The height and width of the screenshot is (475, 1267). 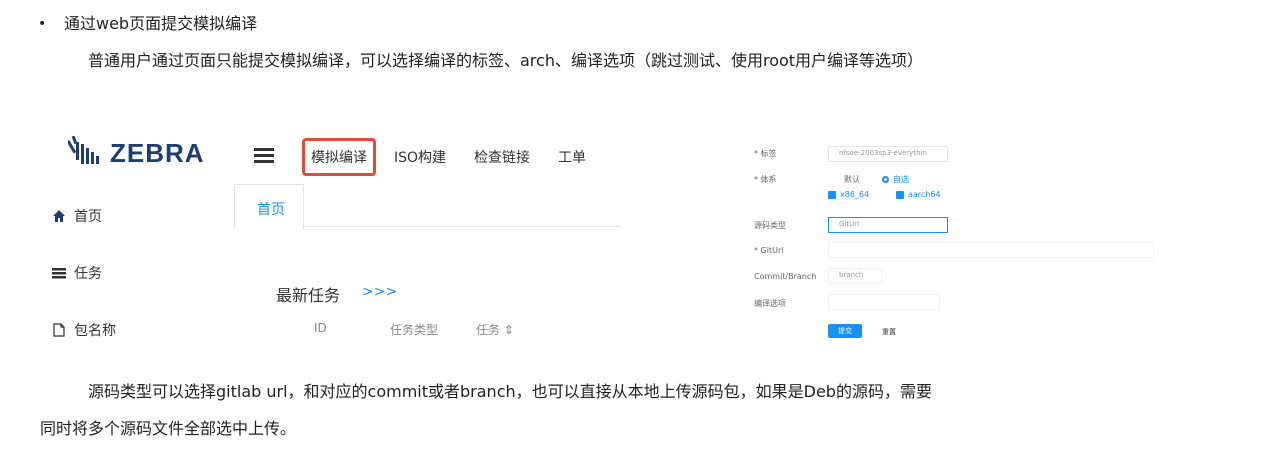 I want to click on compile-options-label: 编译选项, so click(x=770, y=303).